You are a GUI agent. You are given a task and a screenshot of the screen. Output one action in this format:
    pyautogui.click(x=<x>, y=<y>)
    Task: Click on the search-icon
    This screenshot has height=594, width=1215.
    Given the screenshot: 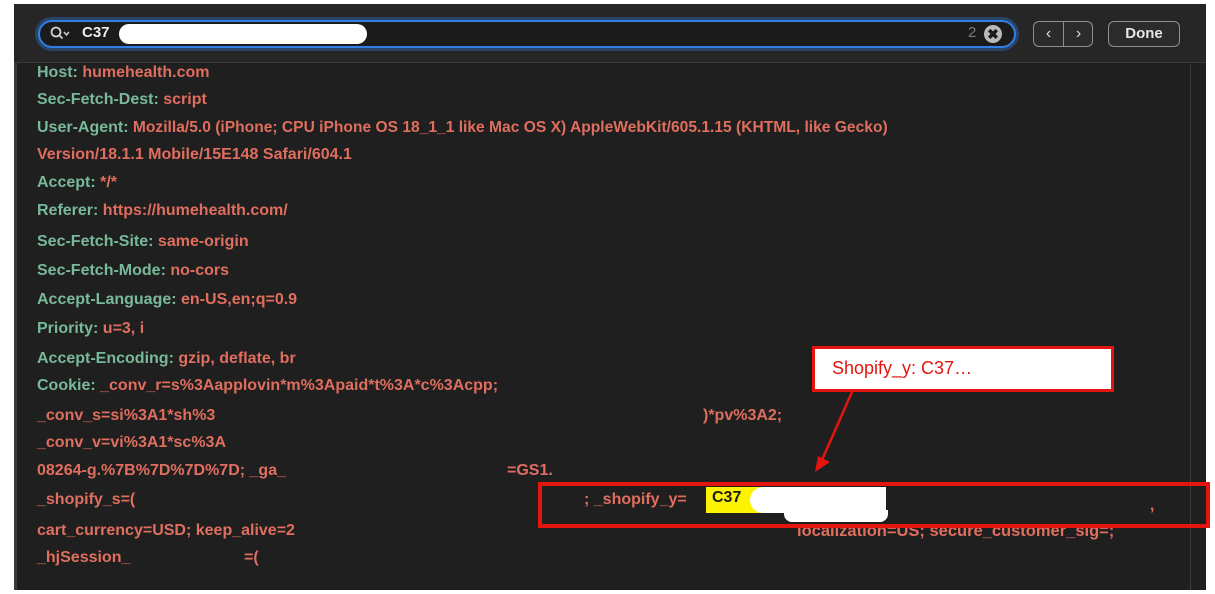 What is the action you would take?
    pyautogui.click(x=60, y=34)
    